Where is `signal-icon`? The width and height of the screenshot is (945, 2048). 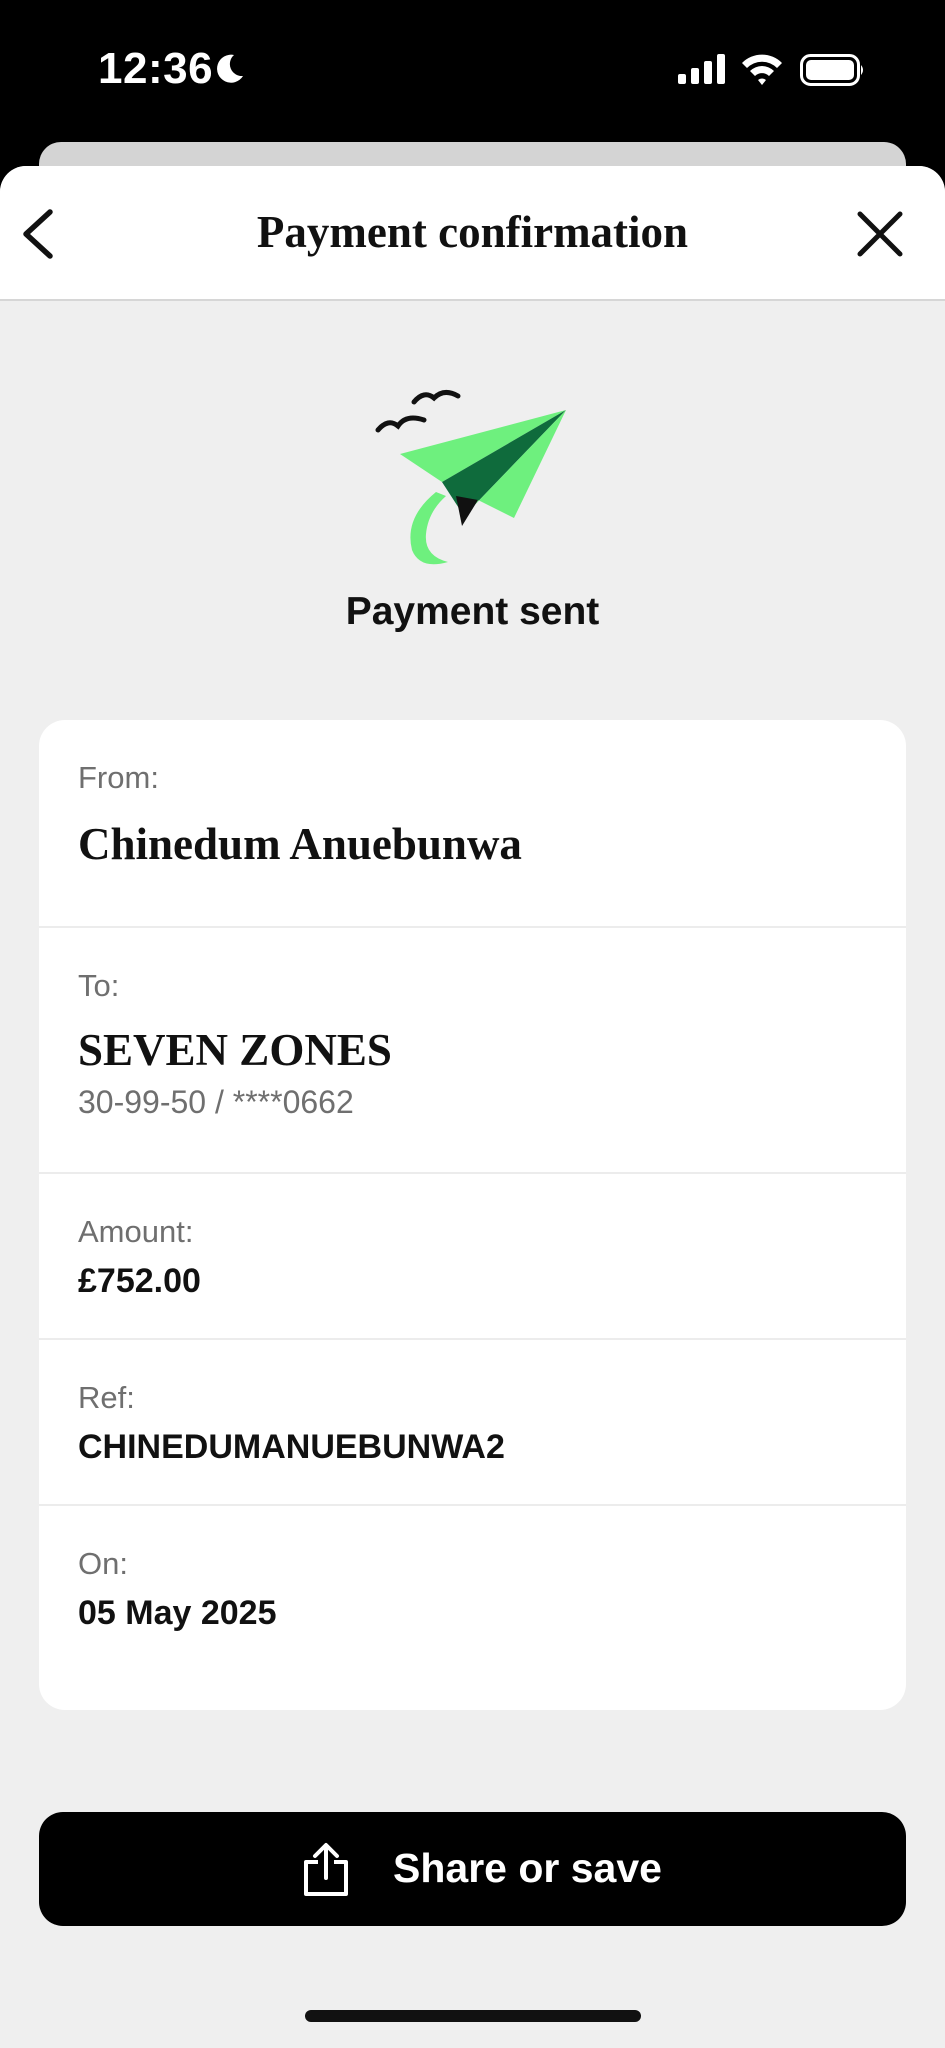 signal-icon is located at coordinates (701, 69).